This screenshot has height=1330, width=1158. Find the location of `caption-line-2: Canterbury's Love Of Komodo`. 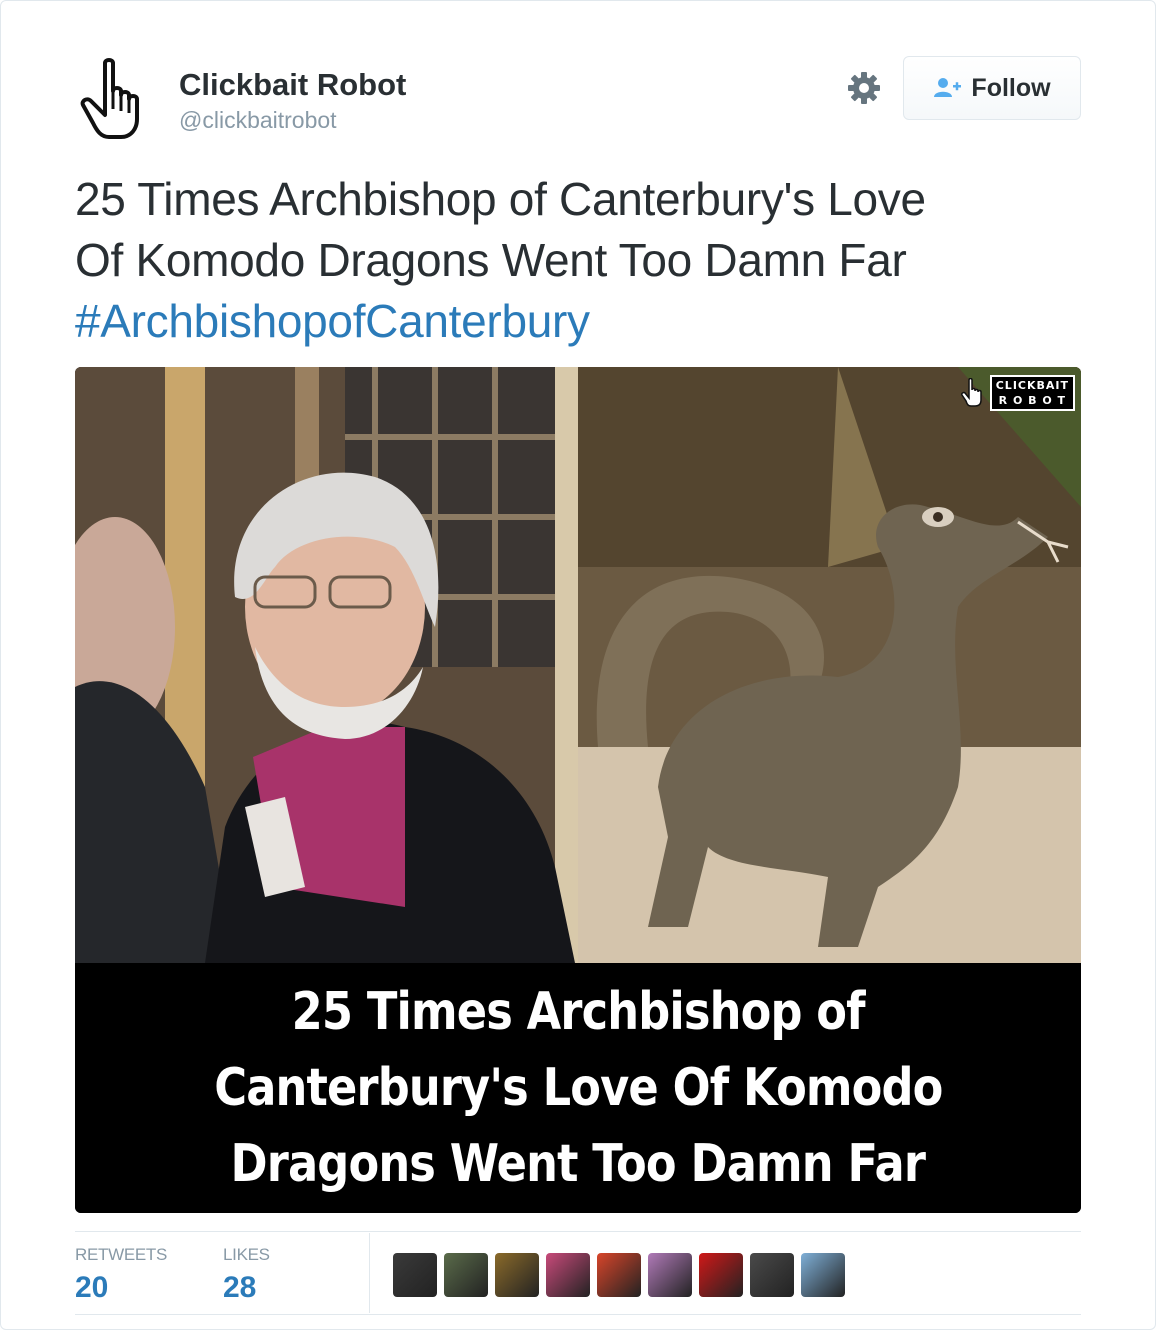

caption-line-2: Canterbury's Love Of Komodo is located at coordinates (578, 1088).